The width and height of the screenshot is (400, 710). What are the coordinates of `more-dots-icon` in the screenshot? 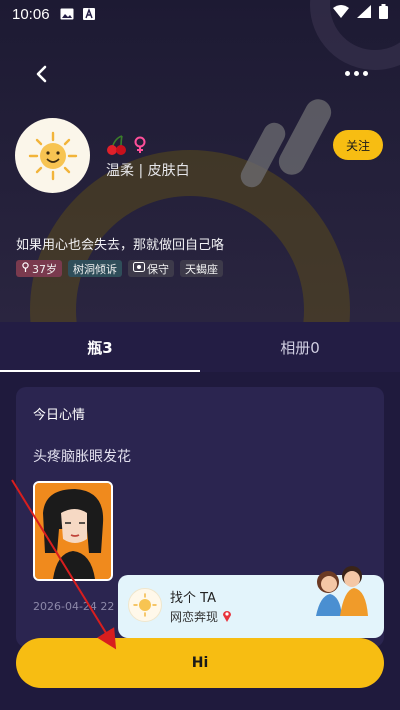 It's located at (347, 73).